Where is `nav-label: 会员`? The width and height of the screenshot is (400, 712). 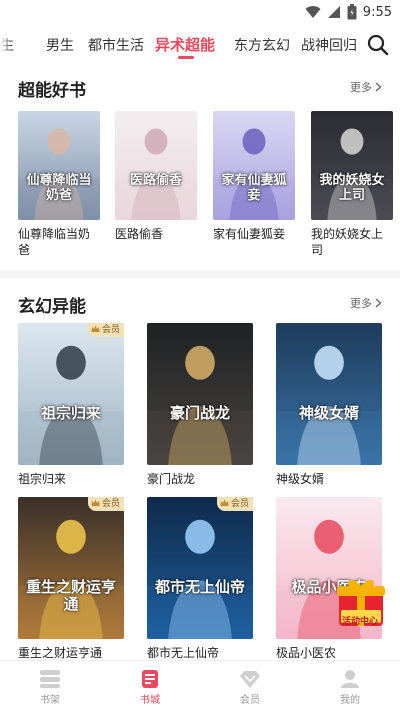 nav-label: 会员 is located at coordinates (250, 700).